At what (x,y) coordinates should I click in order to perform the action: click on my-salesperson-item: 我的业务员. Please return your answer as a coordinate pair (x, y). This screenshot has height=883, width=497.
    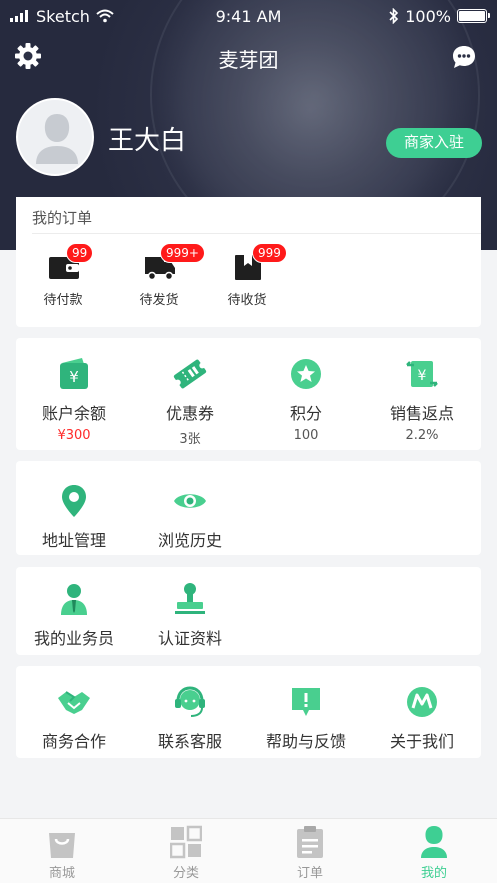
    Looking at the image, I should click on (74, 615).